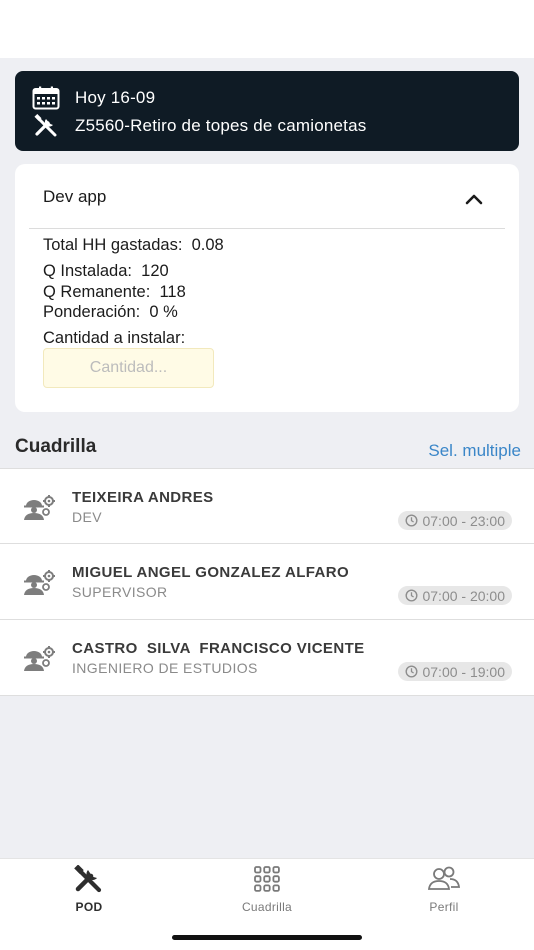 Image resolution: width=534 pixels, height=950 pixels. What do you see at coordinates (56, 446) in the screenshot?
I see `crew-title: Cuadrilla` at bounding box center [56, 446].